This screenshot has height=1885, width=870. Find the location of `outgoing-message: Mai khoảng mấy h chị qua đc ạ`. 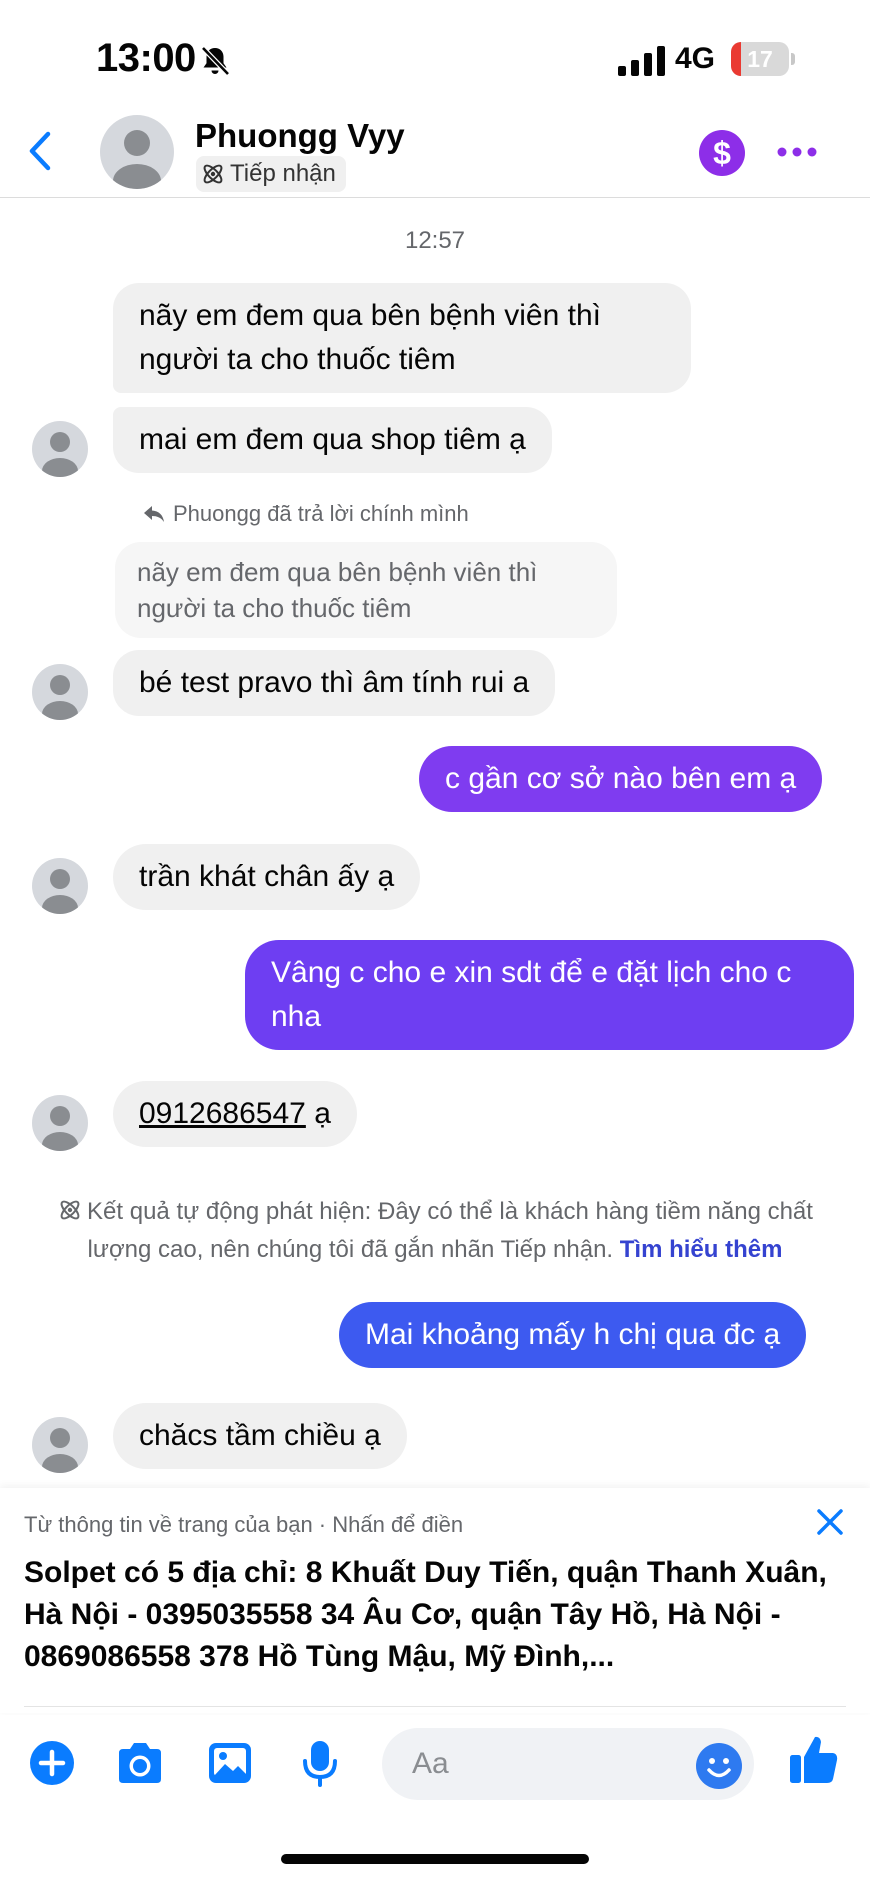

outgoing-message: Mai khoảng mấy h chị qua đc ạ is located at coordinates (573, 1335).